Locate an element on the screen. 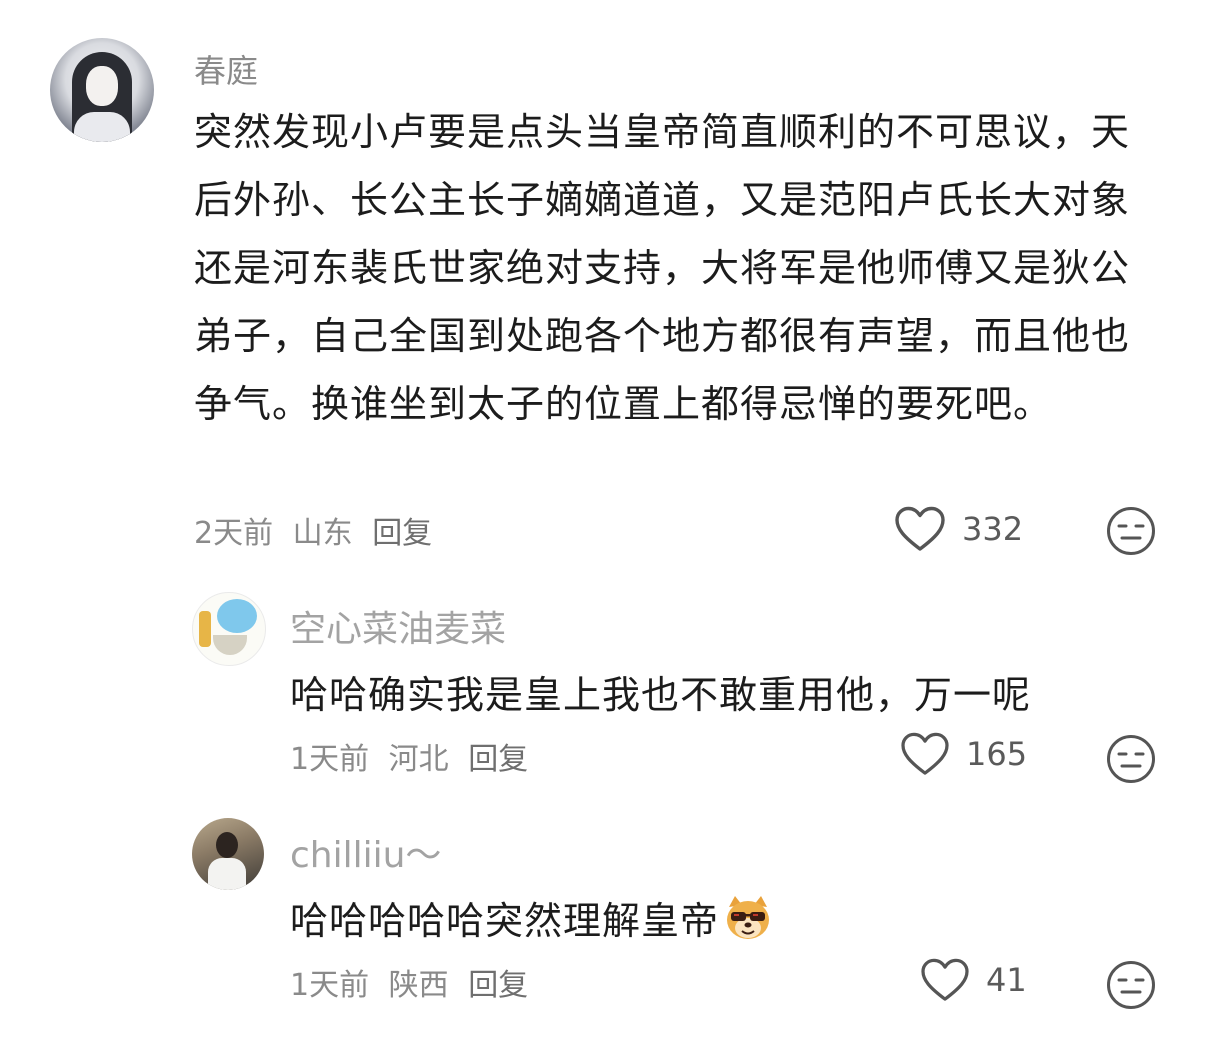 The width and height of the screenshot is (1206, 1038). comment-meta: 2天前 山东 回复 is located at coordinates (318, 530).